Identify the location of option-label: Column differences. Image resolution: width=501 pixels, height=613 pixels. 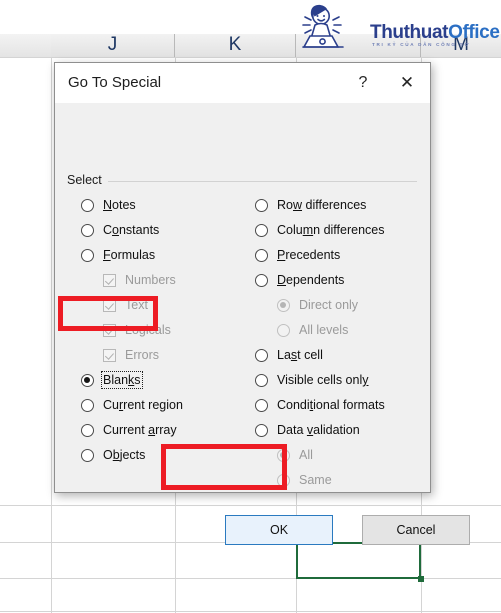
(331, 230).